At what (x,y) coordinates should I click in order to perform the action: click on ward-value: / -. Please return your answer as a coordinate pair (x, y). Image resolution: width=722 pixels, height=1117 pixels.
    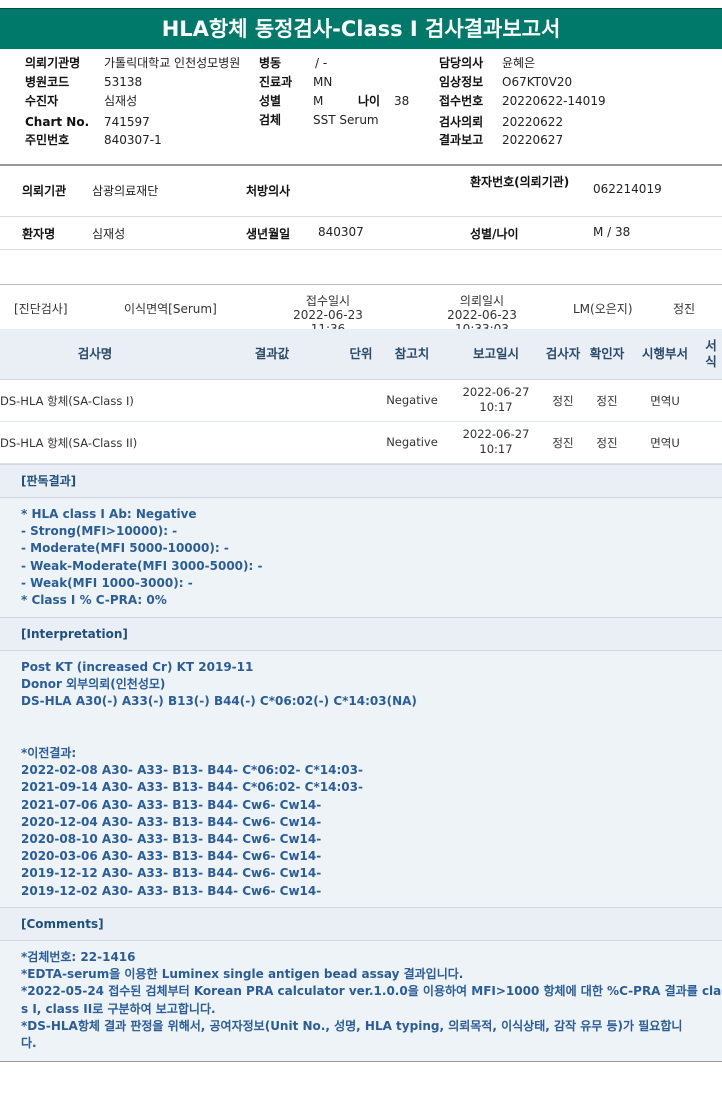
    Looking at the image, I should click on (321, 63).